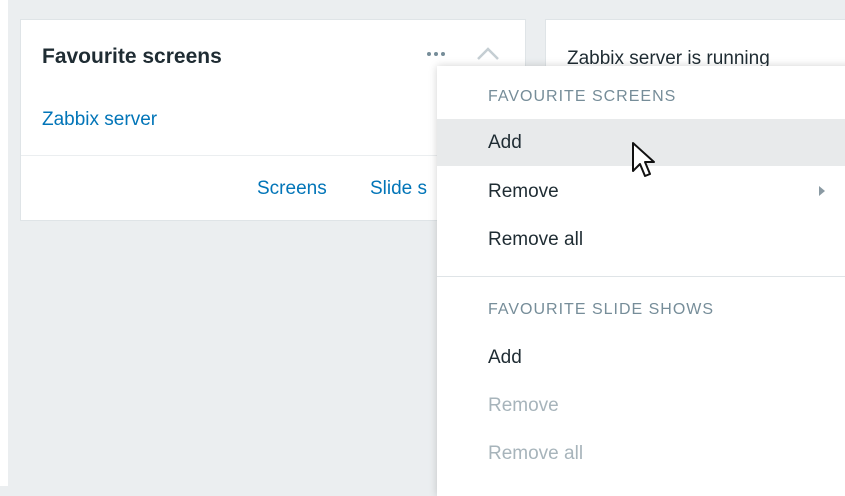 The height and width of the screenshot is (496, 845). What do you see at coordinates (99, 120) in the screenshot?
I see `favourite-screen-link: Zabbix server` at bounding box center [99, 120].